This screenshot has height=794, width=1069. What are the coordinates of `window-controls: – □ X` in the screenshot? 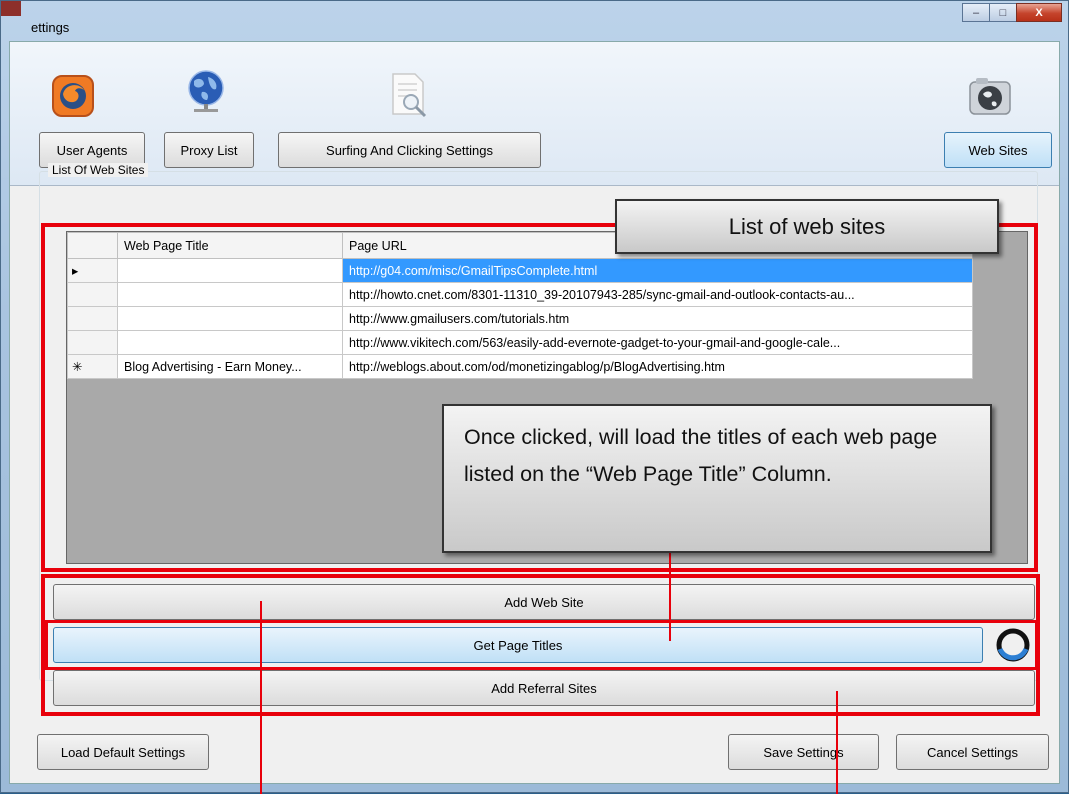 It's located at (1012, 12).